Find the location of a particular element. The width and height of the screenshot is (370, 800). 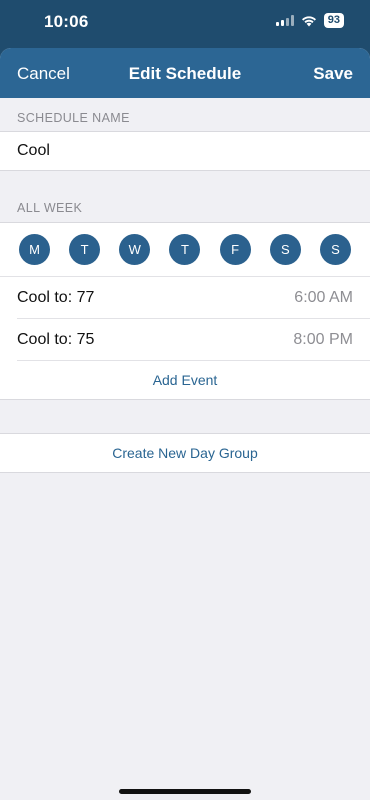

status-time: 10:06 is located at coordinates (66, 21).